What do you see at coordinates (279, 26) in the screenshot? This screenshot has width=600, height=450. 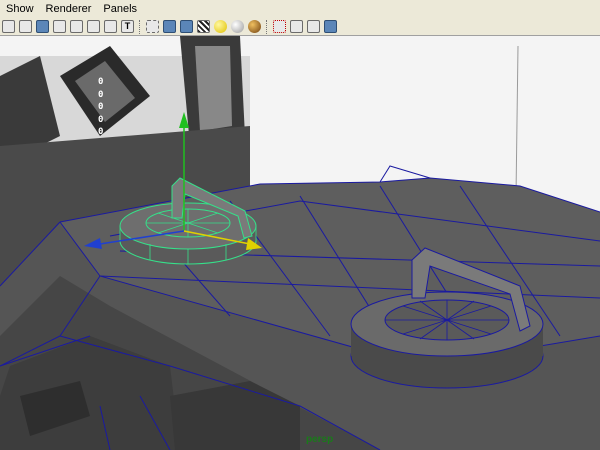 I see `isolate-select-icon` at bounding box center [279, 26].